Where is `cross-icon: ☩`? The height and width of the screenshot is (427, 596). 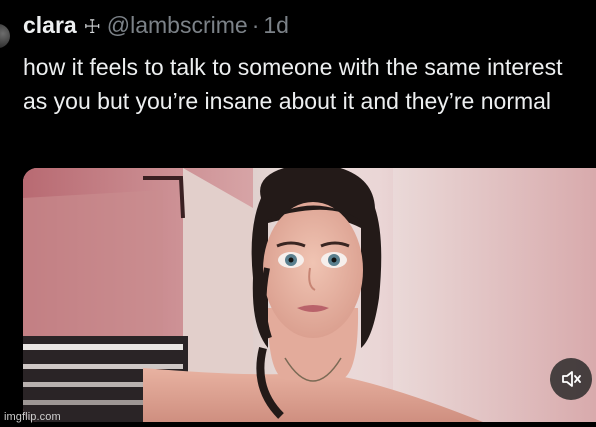 cross-icon: ☩ is located at coordinates (92, 27).